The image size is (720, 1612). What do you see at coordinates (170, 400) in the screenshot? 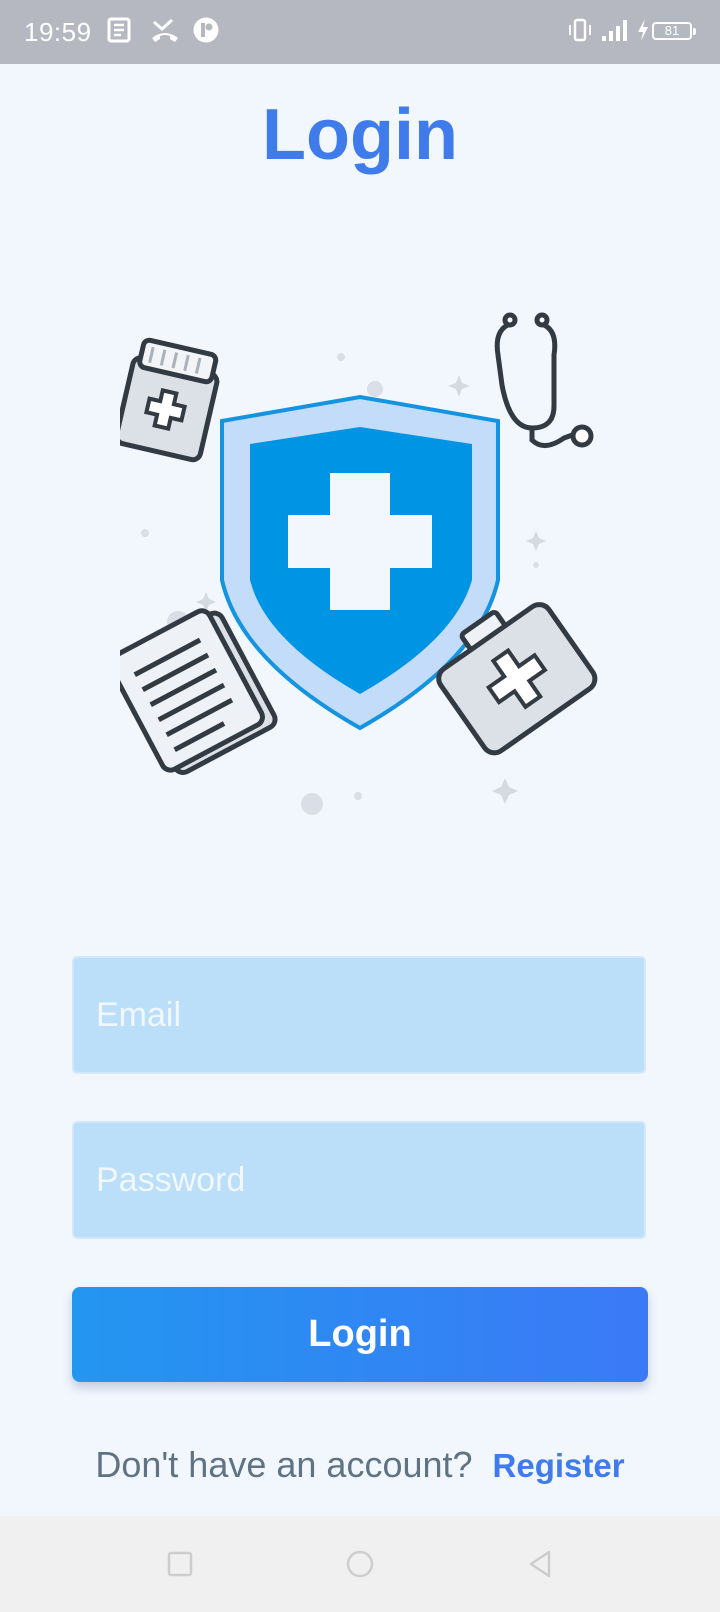
I see `medicine-jar-icon` at bounding box center [170, 400].